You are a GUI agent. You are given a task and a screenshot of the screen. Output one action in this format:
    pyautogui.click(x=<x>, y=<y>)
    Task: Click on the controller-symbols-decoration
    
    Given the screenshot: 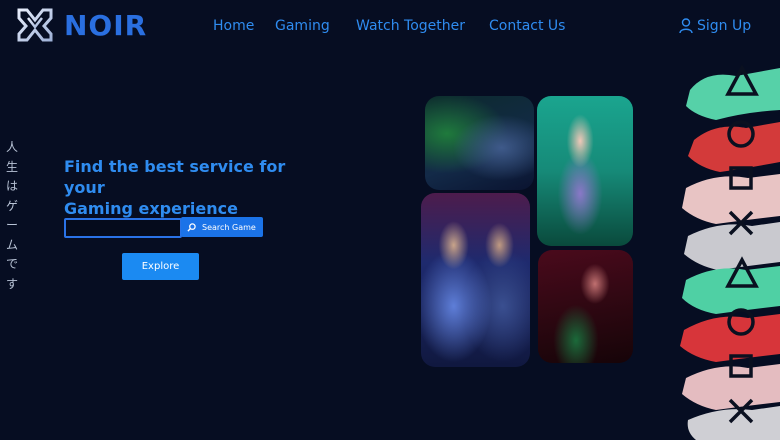 What is the action you would take?
    pyautogui.click(x=730, y=252)
    